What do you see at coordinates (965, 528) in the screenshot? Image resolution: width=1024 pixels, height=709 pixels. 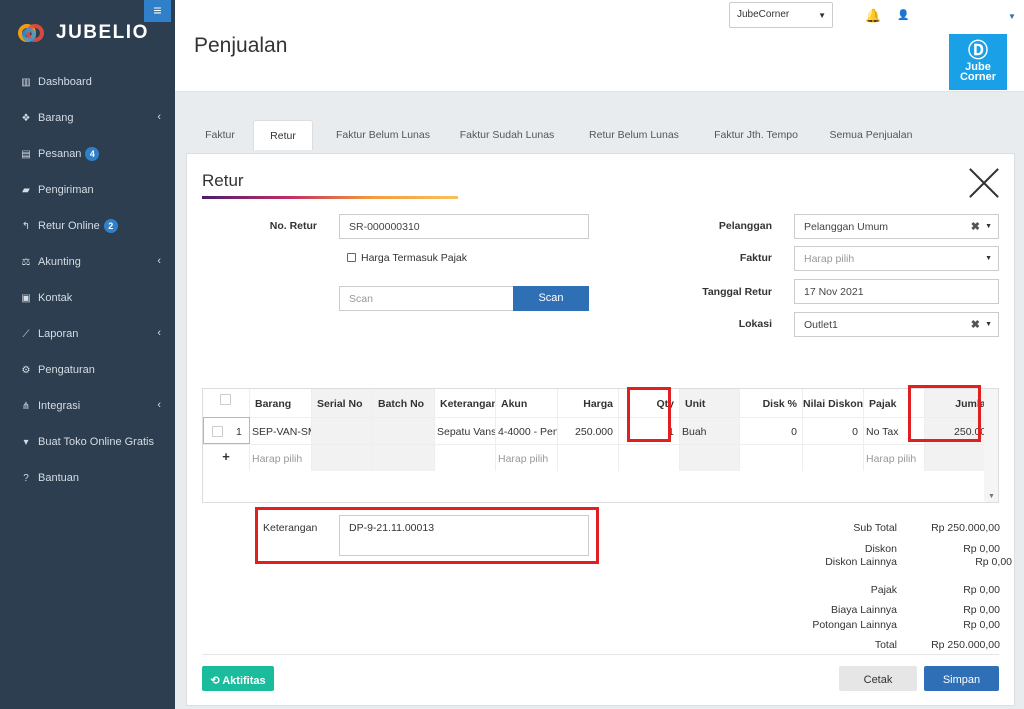 I see `sub-total-value: Rp 250.000,00` at bounding box center [965, 528].